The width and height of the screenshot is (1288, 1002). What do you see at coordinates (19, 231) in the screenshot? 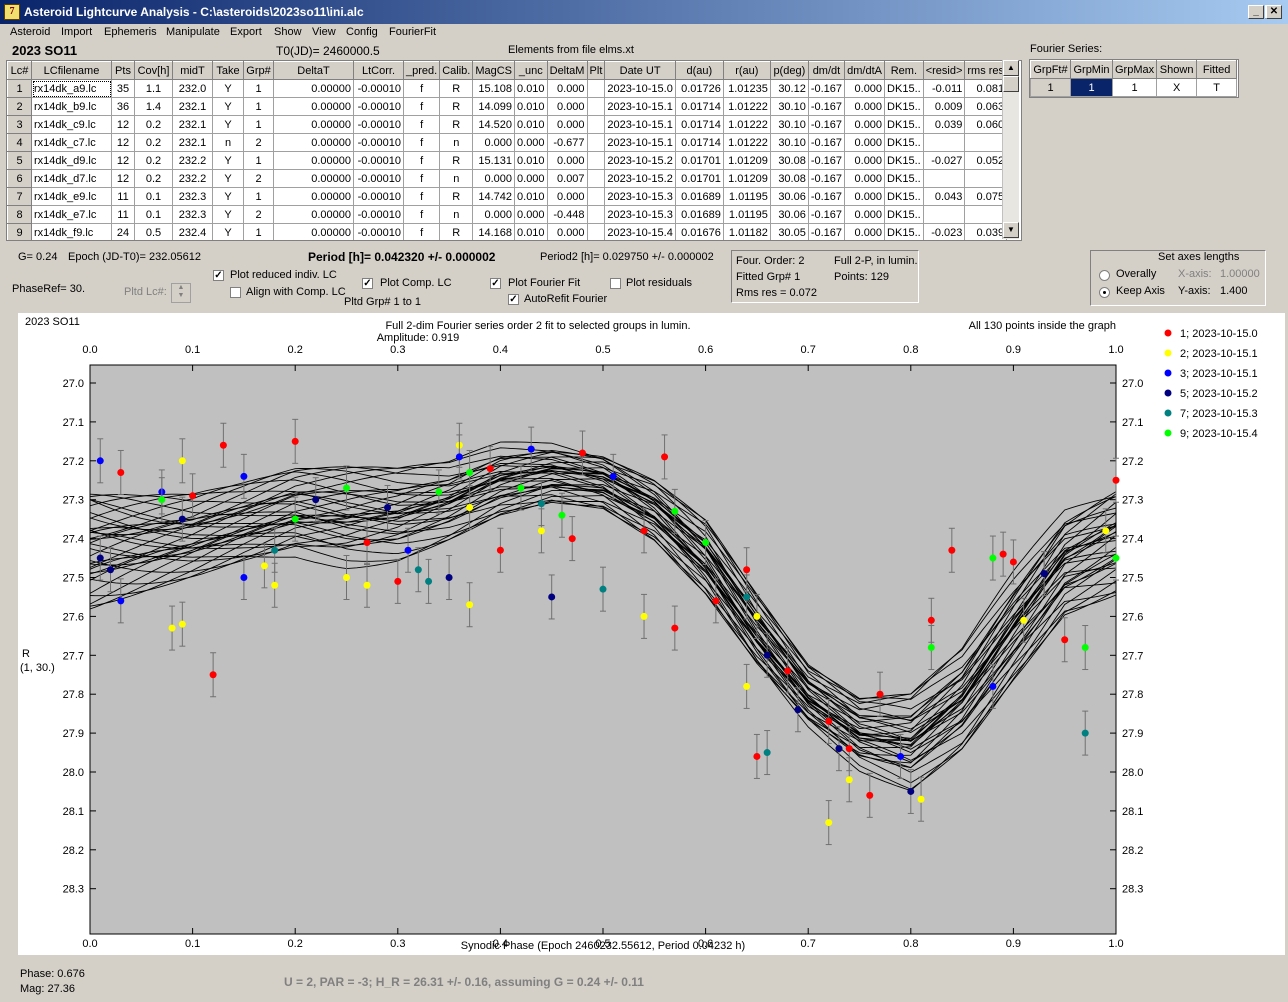
I see `row-number: 9` at bounding box center [19, 231].